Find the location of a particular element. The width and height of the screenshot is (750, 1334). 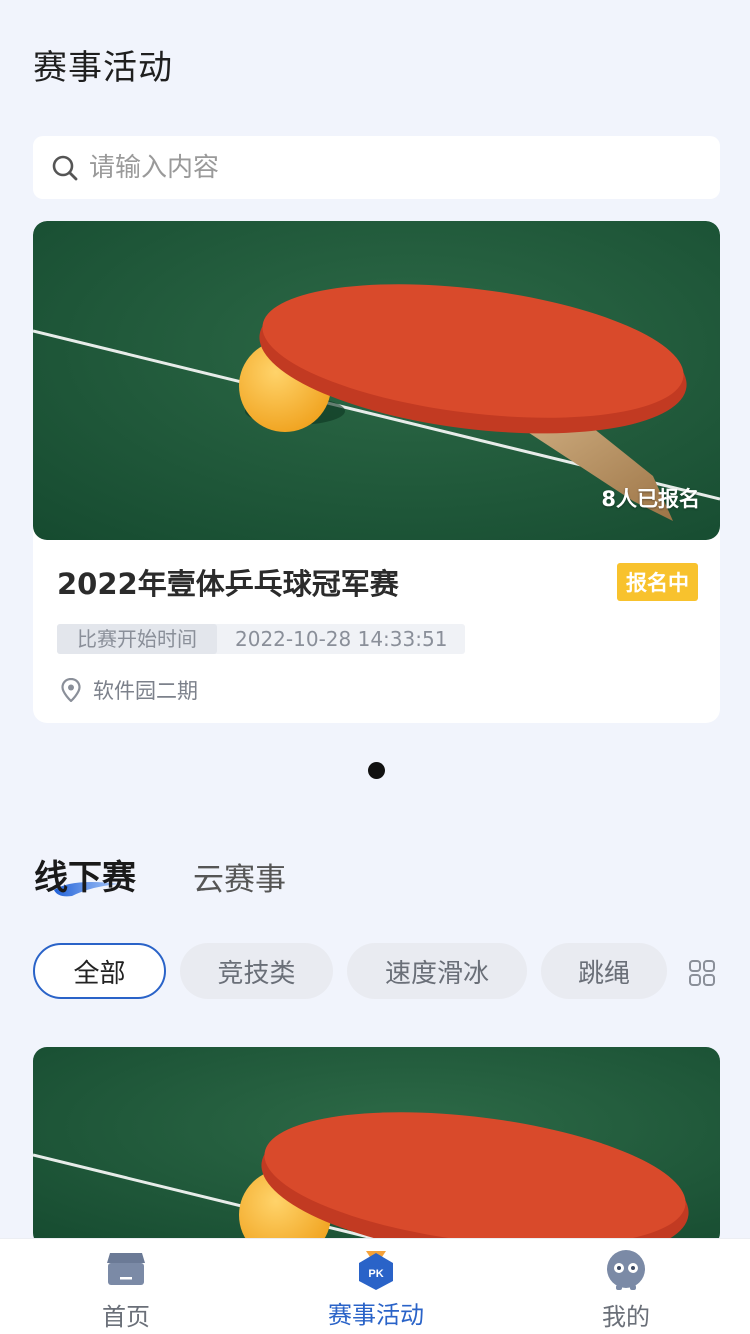

grid-icon is located at coordinates (702, 973).